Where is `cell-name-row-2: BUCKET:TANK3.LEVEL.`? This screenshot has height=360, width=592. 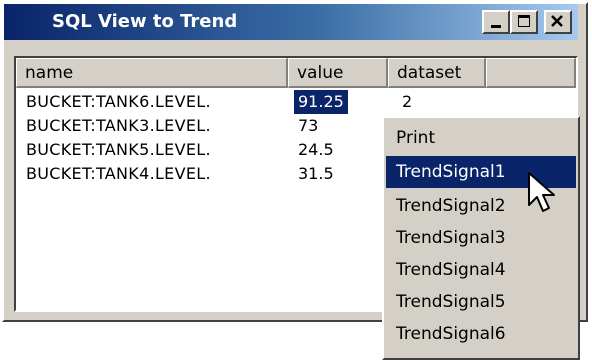
cell-name-row-2: BUCKET:TANK3.LEVEL. is located at coordinates (118, 126).